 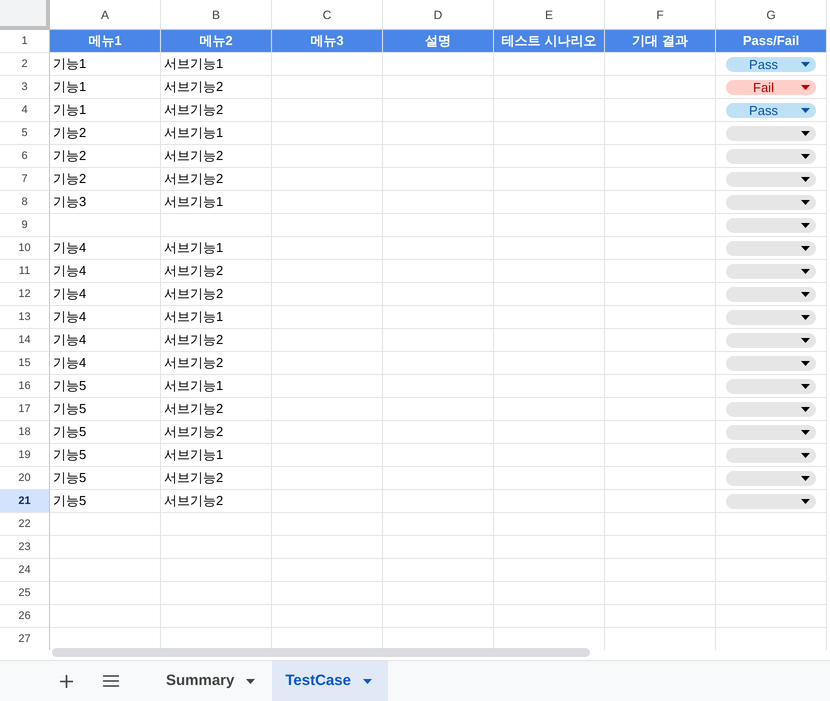 I want to click on row-header: 6, so click(x=25, y=156).